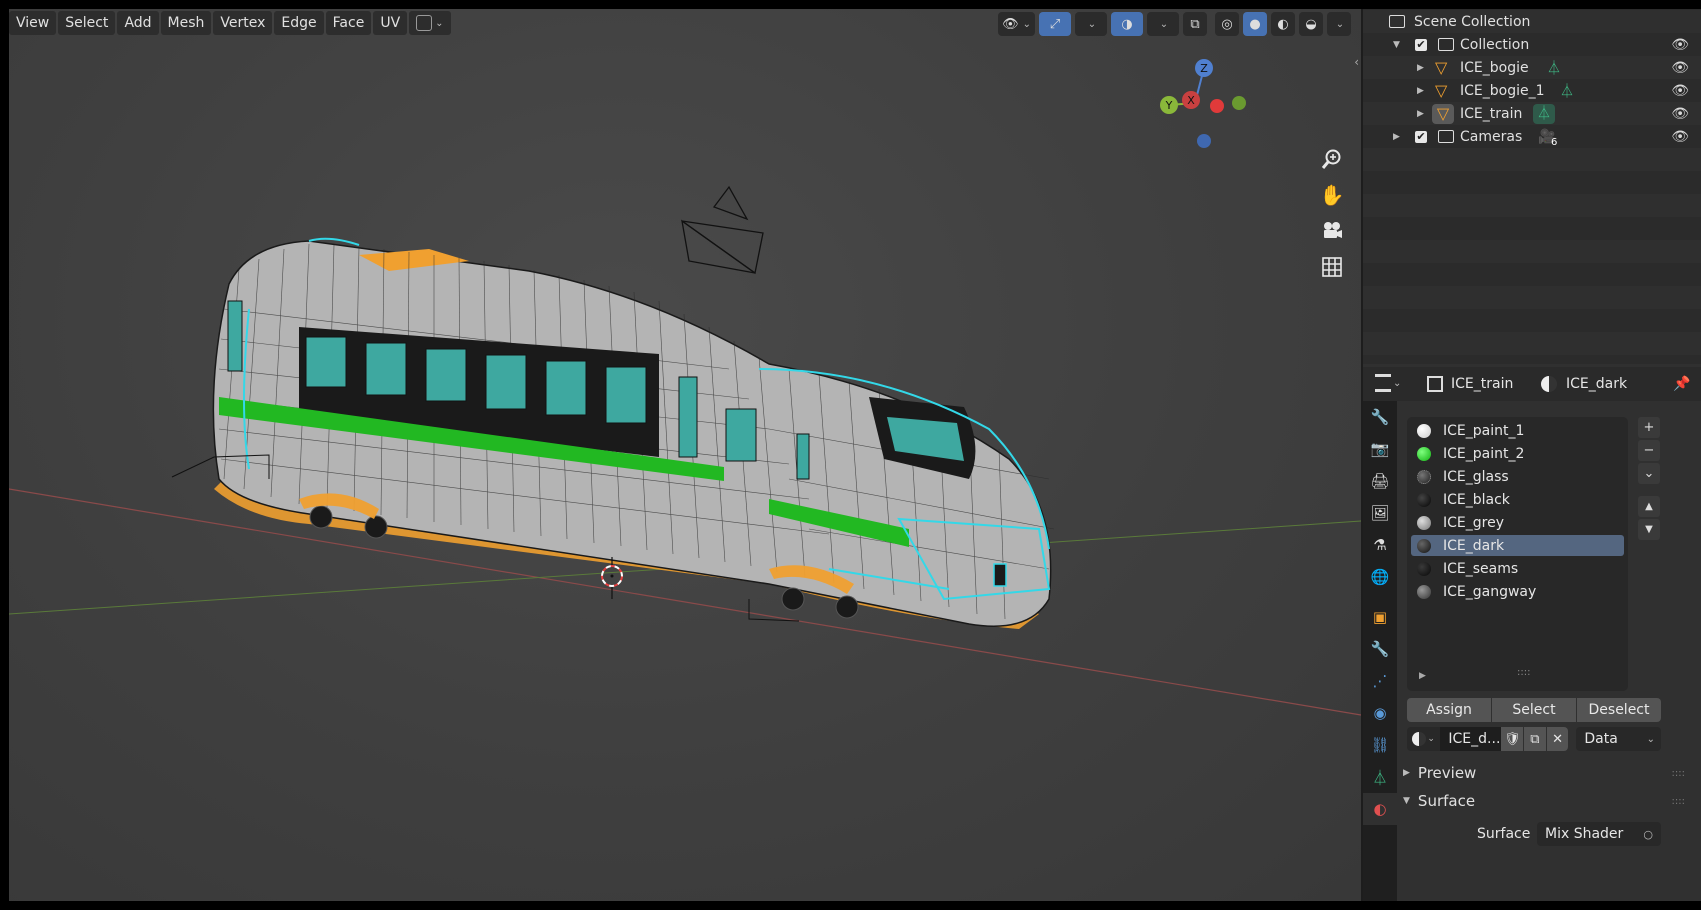 Image resolution: width=1701 pixels, height=910 pixels. Describe the element at coordinates (1396, 45) in the screenshot. I see `chevron-down-icon: ▼` at that location.